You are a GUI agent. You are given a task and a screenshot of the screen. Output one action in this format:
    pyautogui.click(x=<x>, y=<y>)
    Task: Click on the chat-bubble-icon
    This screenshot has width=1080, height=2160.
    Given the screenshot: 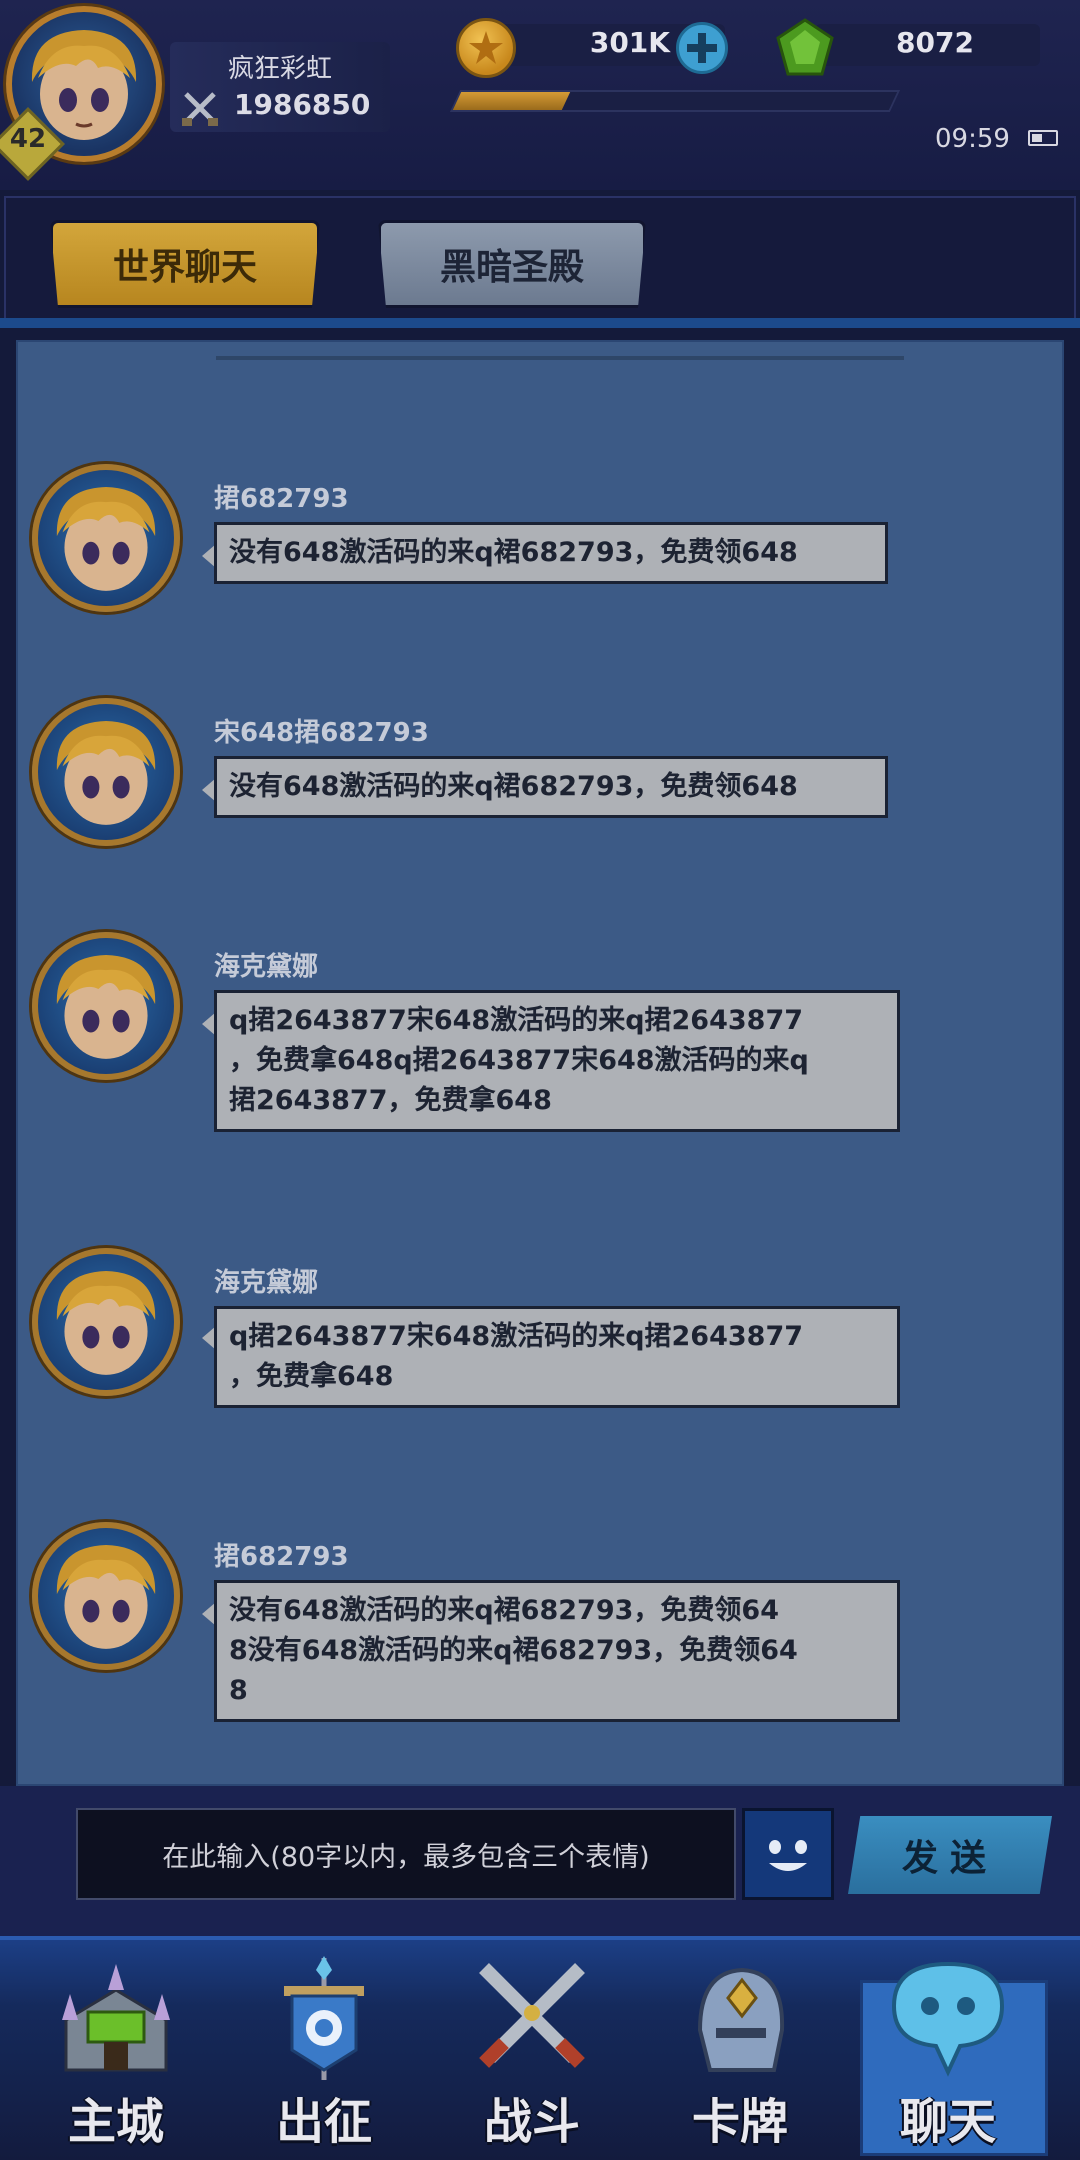 What is the action you would take?
    pyautogui.click(x=948, y=2019)
    